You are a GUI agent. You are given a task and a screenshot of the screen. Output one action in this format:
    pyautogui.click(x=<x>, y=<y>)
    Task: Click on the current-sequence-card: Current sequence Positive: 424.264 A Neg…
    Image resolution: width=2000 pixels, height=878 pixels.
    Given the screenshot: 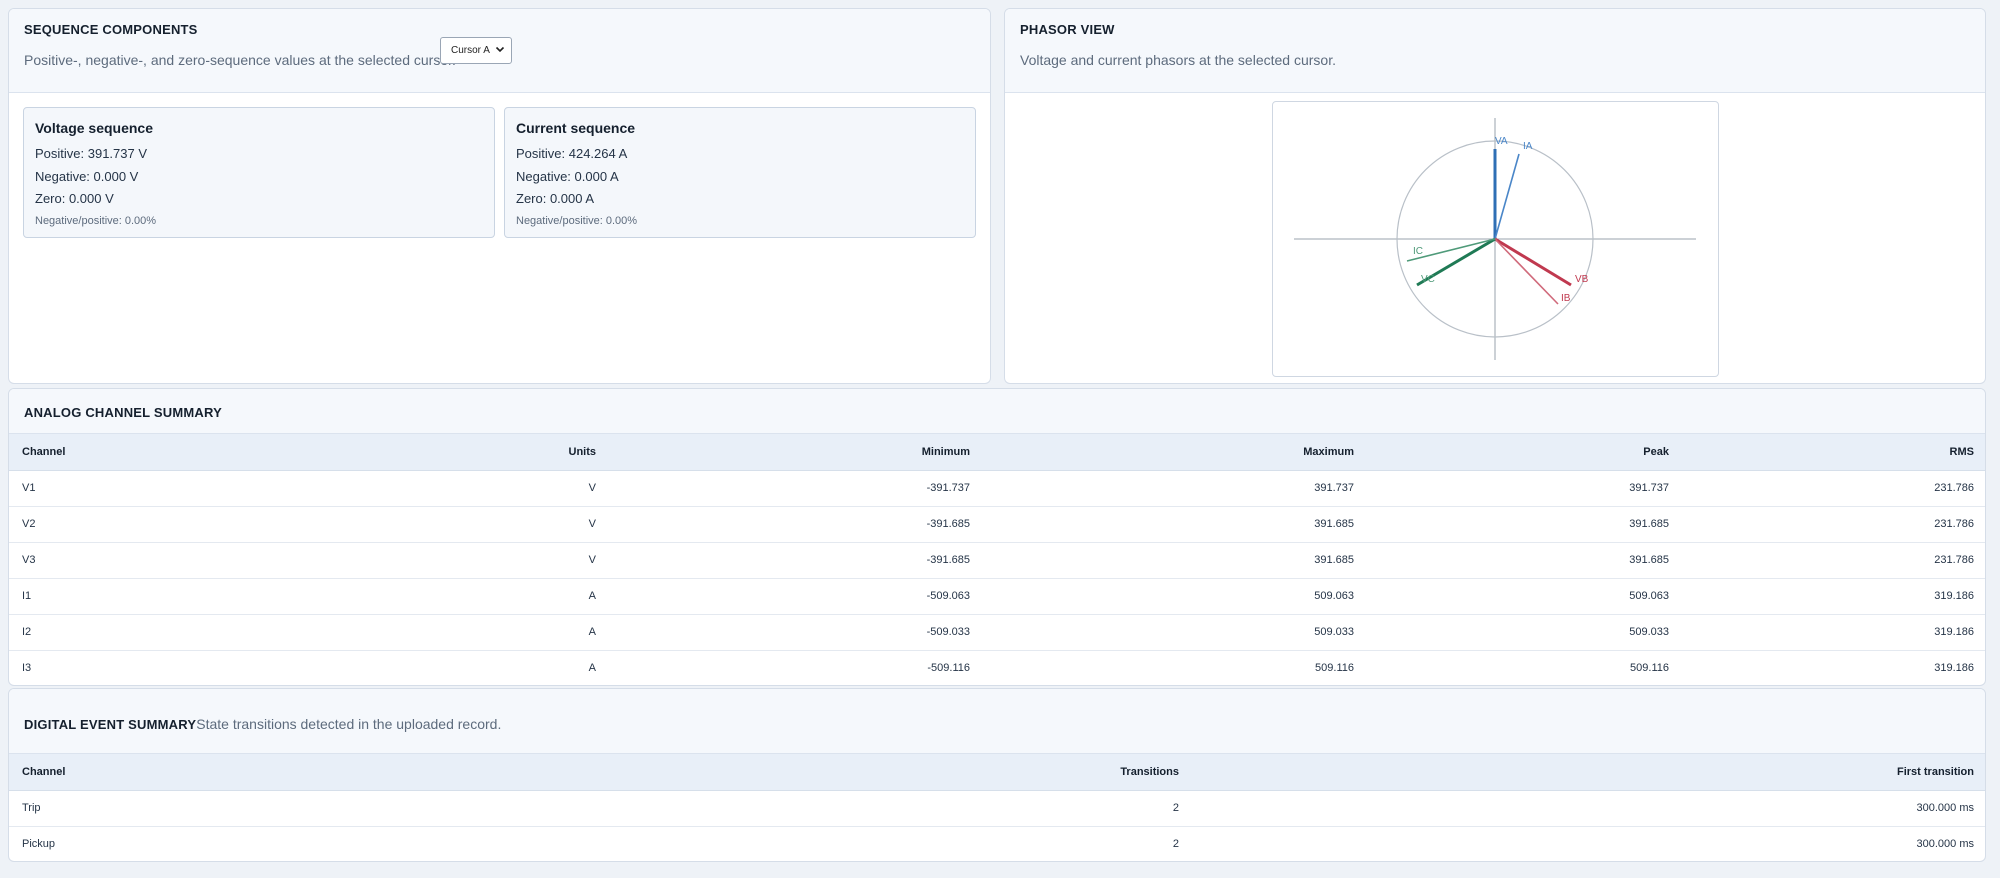 What is the action you would take?
    pyautogui.click(x=740, y=172)
    